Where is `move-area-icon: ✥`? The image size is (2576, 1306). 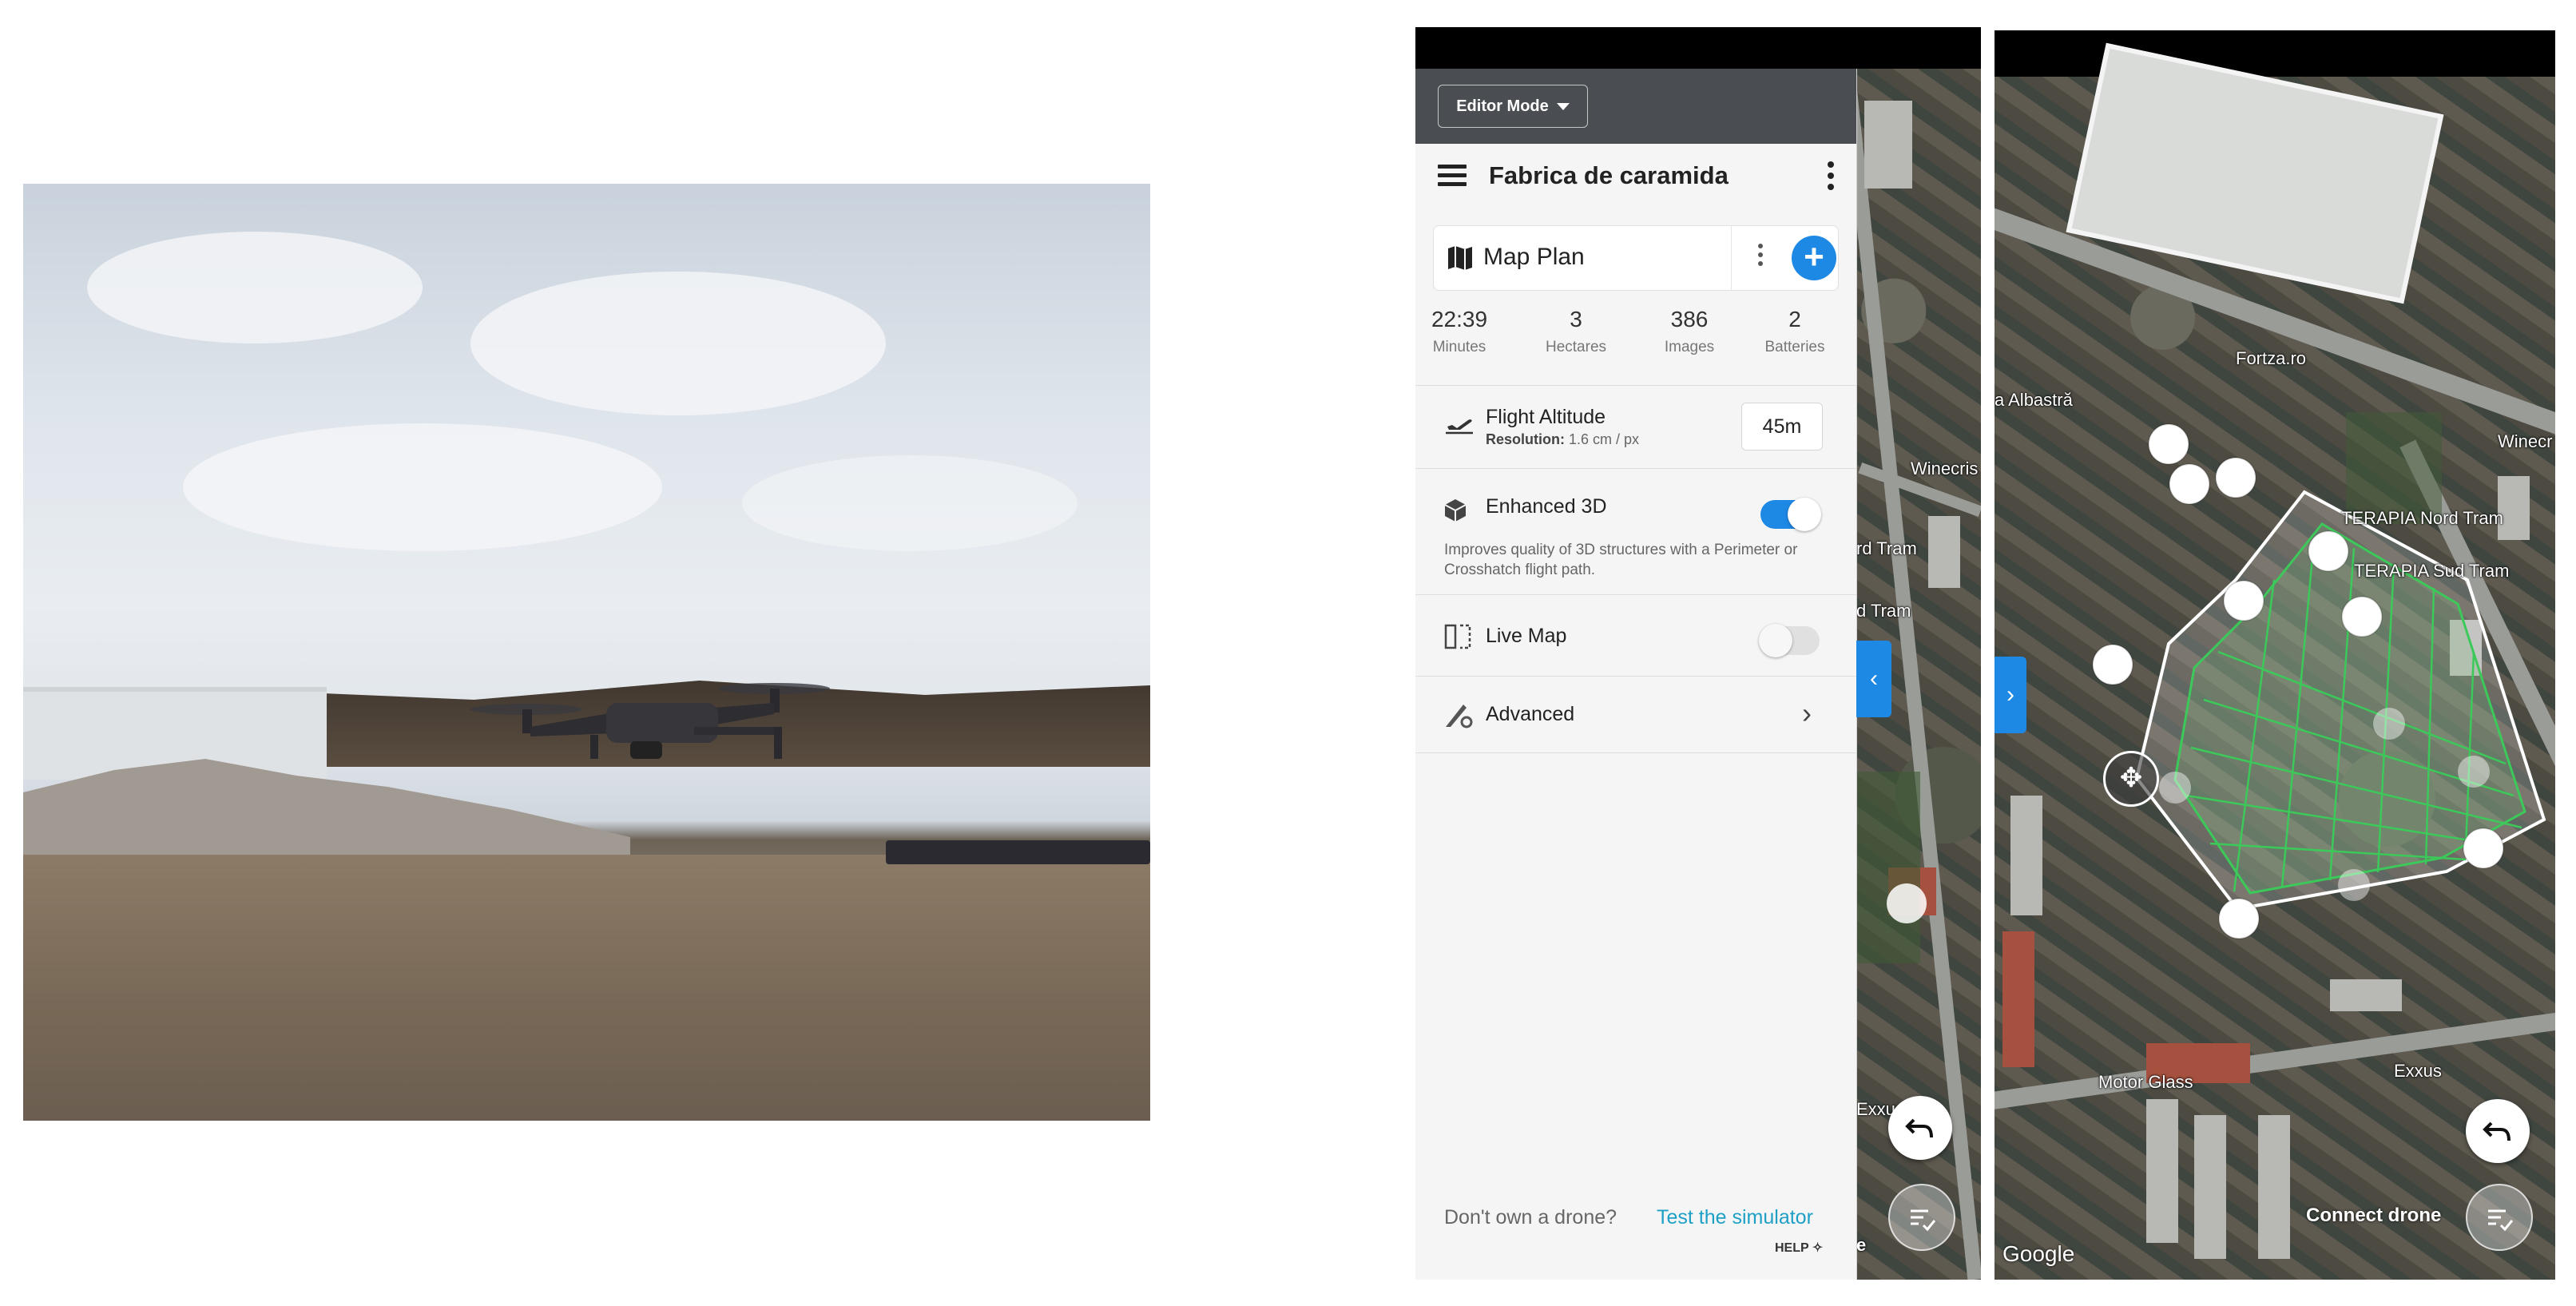 move-area-icon: ✥ is located at coordinates (2131, 779).